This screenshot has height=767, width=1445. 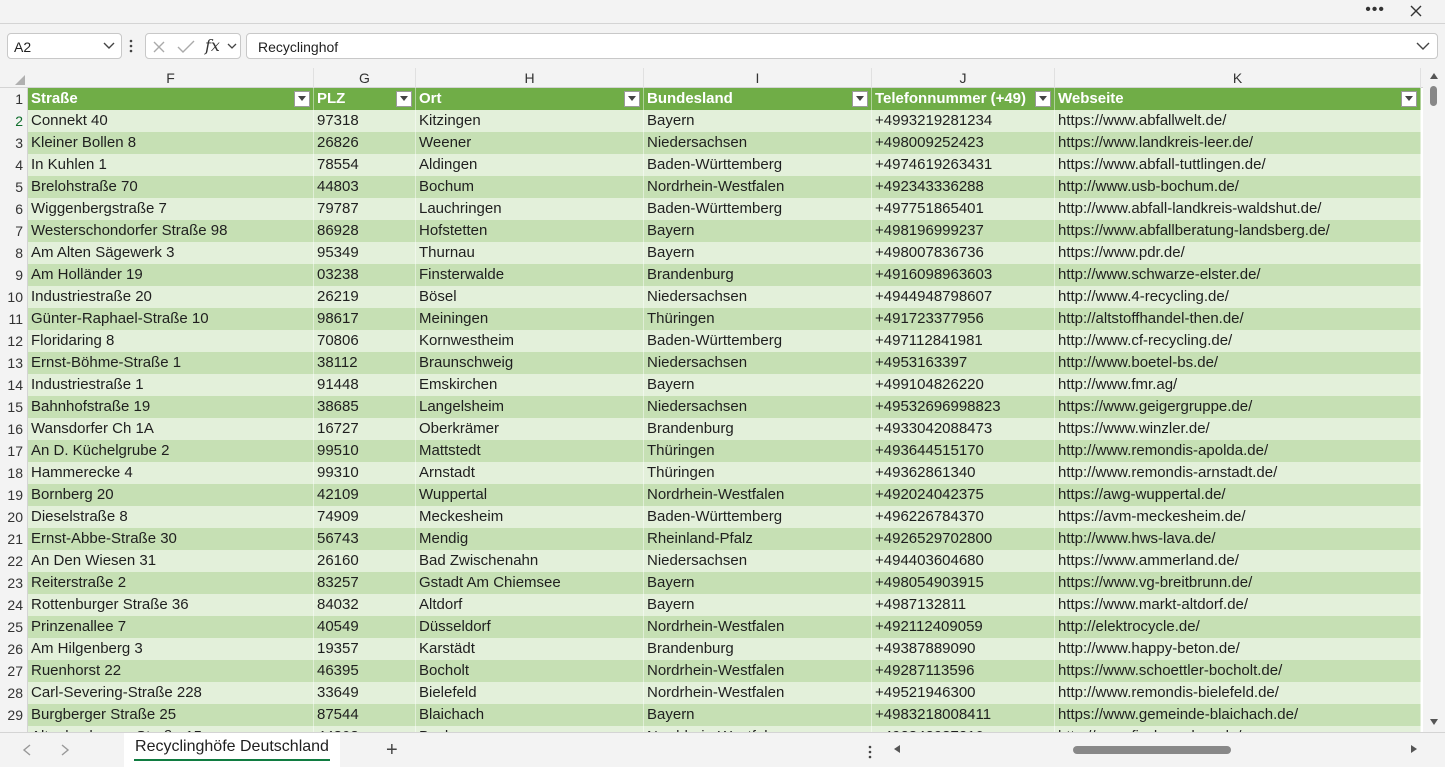 What do you see at coordinates (171, 451) in the screenshot?
I see `table-cell: An D. Küchelgrube 2` at bounding box center [171, 451].